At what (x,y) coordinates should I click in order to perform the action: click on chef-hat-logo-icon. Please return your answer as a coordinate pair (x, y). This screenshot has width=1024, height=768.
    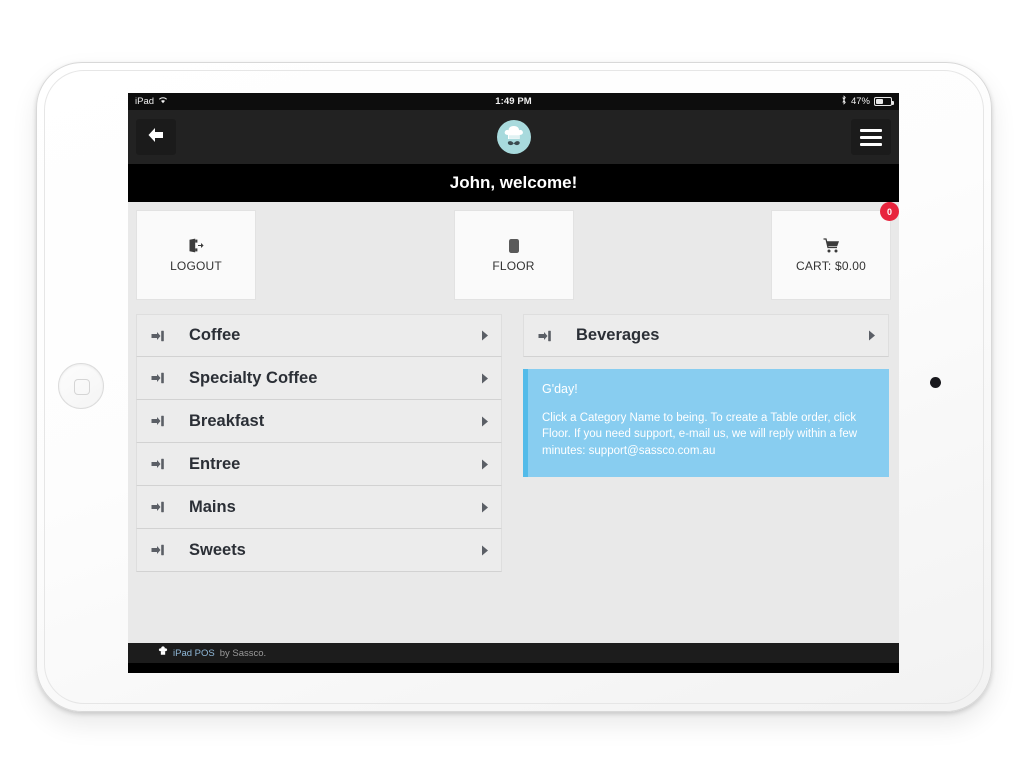
    Looking at the image, I should click on (513, 137).